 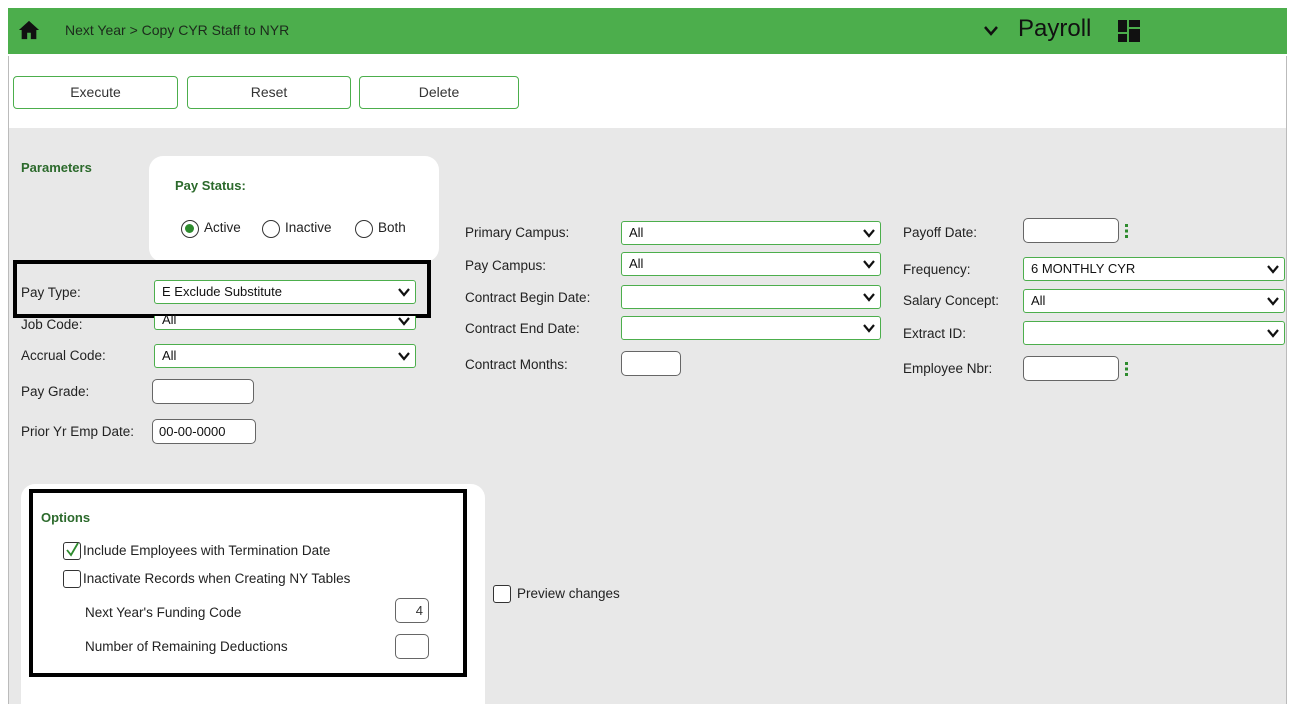 I want to click on funding-code-input: 4, so click(x=412, y=610).